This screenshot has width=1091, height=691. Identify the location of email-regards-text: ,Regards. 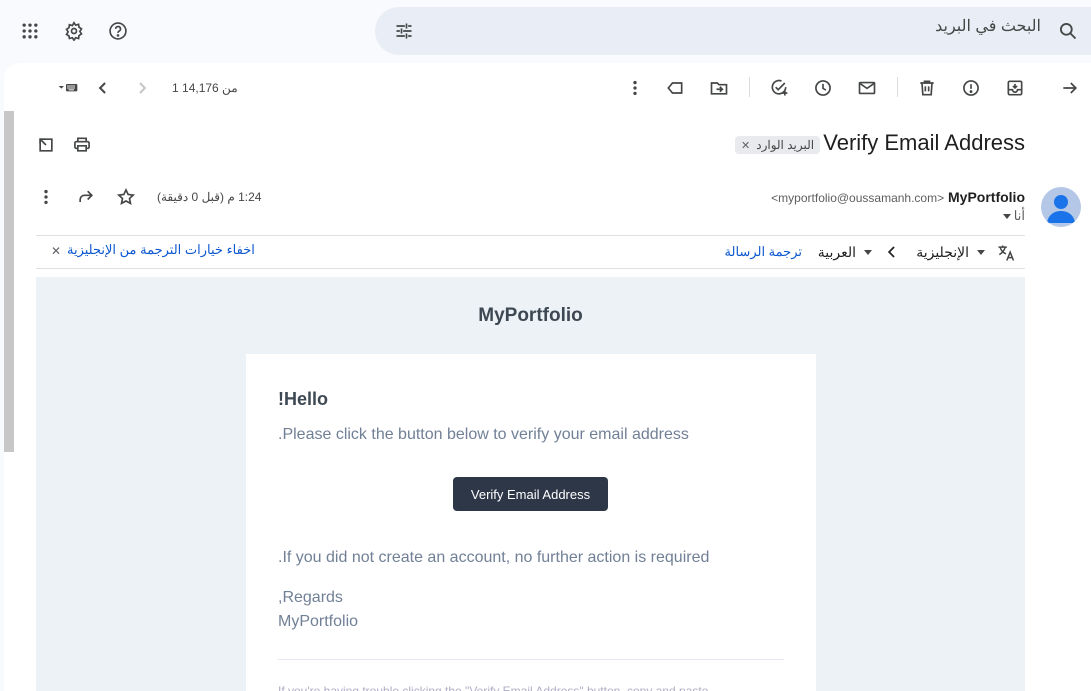
(310, 597).